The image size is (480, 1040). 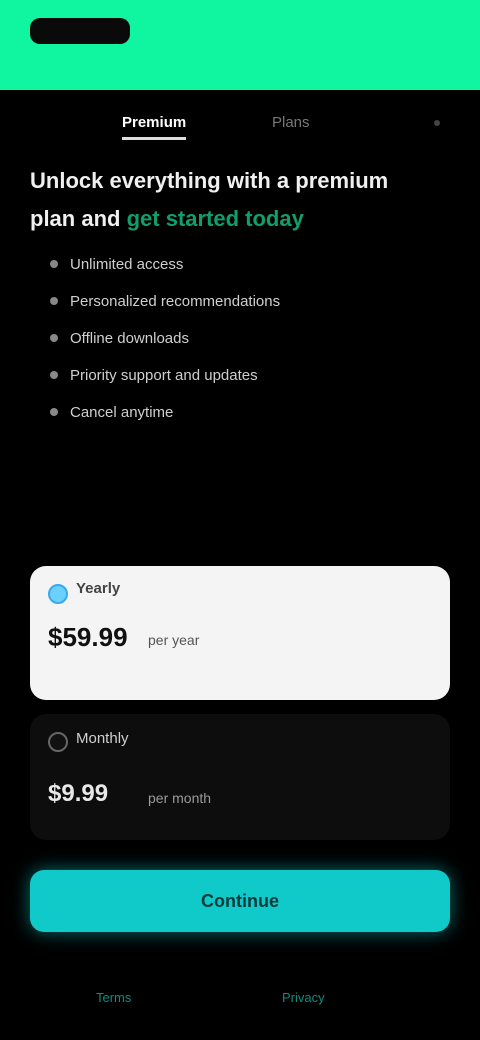 I want to click on terms-link: Terms, so click(x=113, y=997).